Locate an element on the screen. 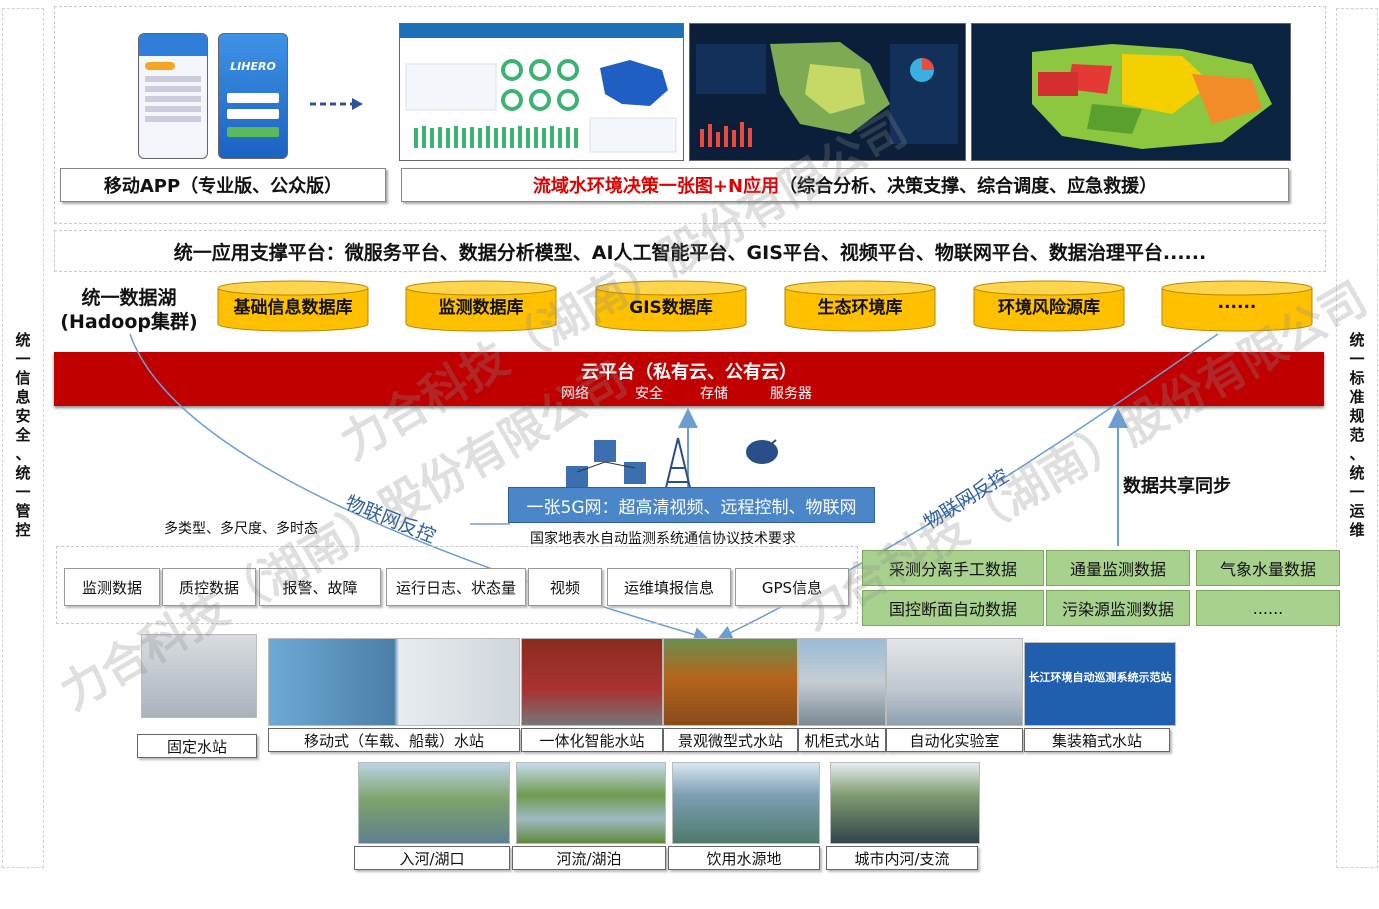 This screenshot has width=1379, height=909. green-data-weather: 气象水量数据 is located at coordinates (1268, 568).